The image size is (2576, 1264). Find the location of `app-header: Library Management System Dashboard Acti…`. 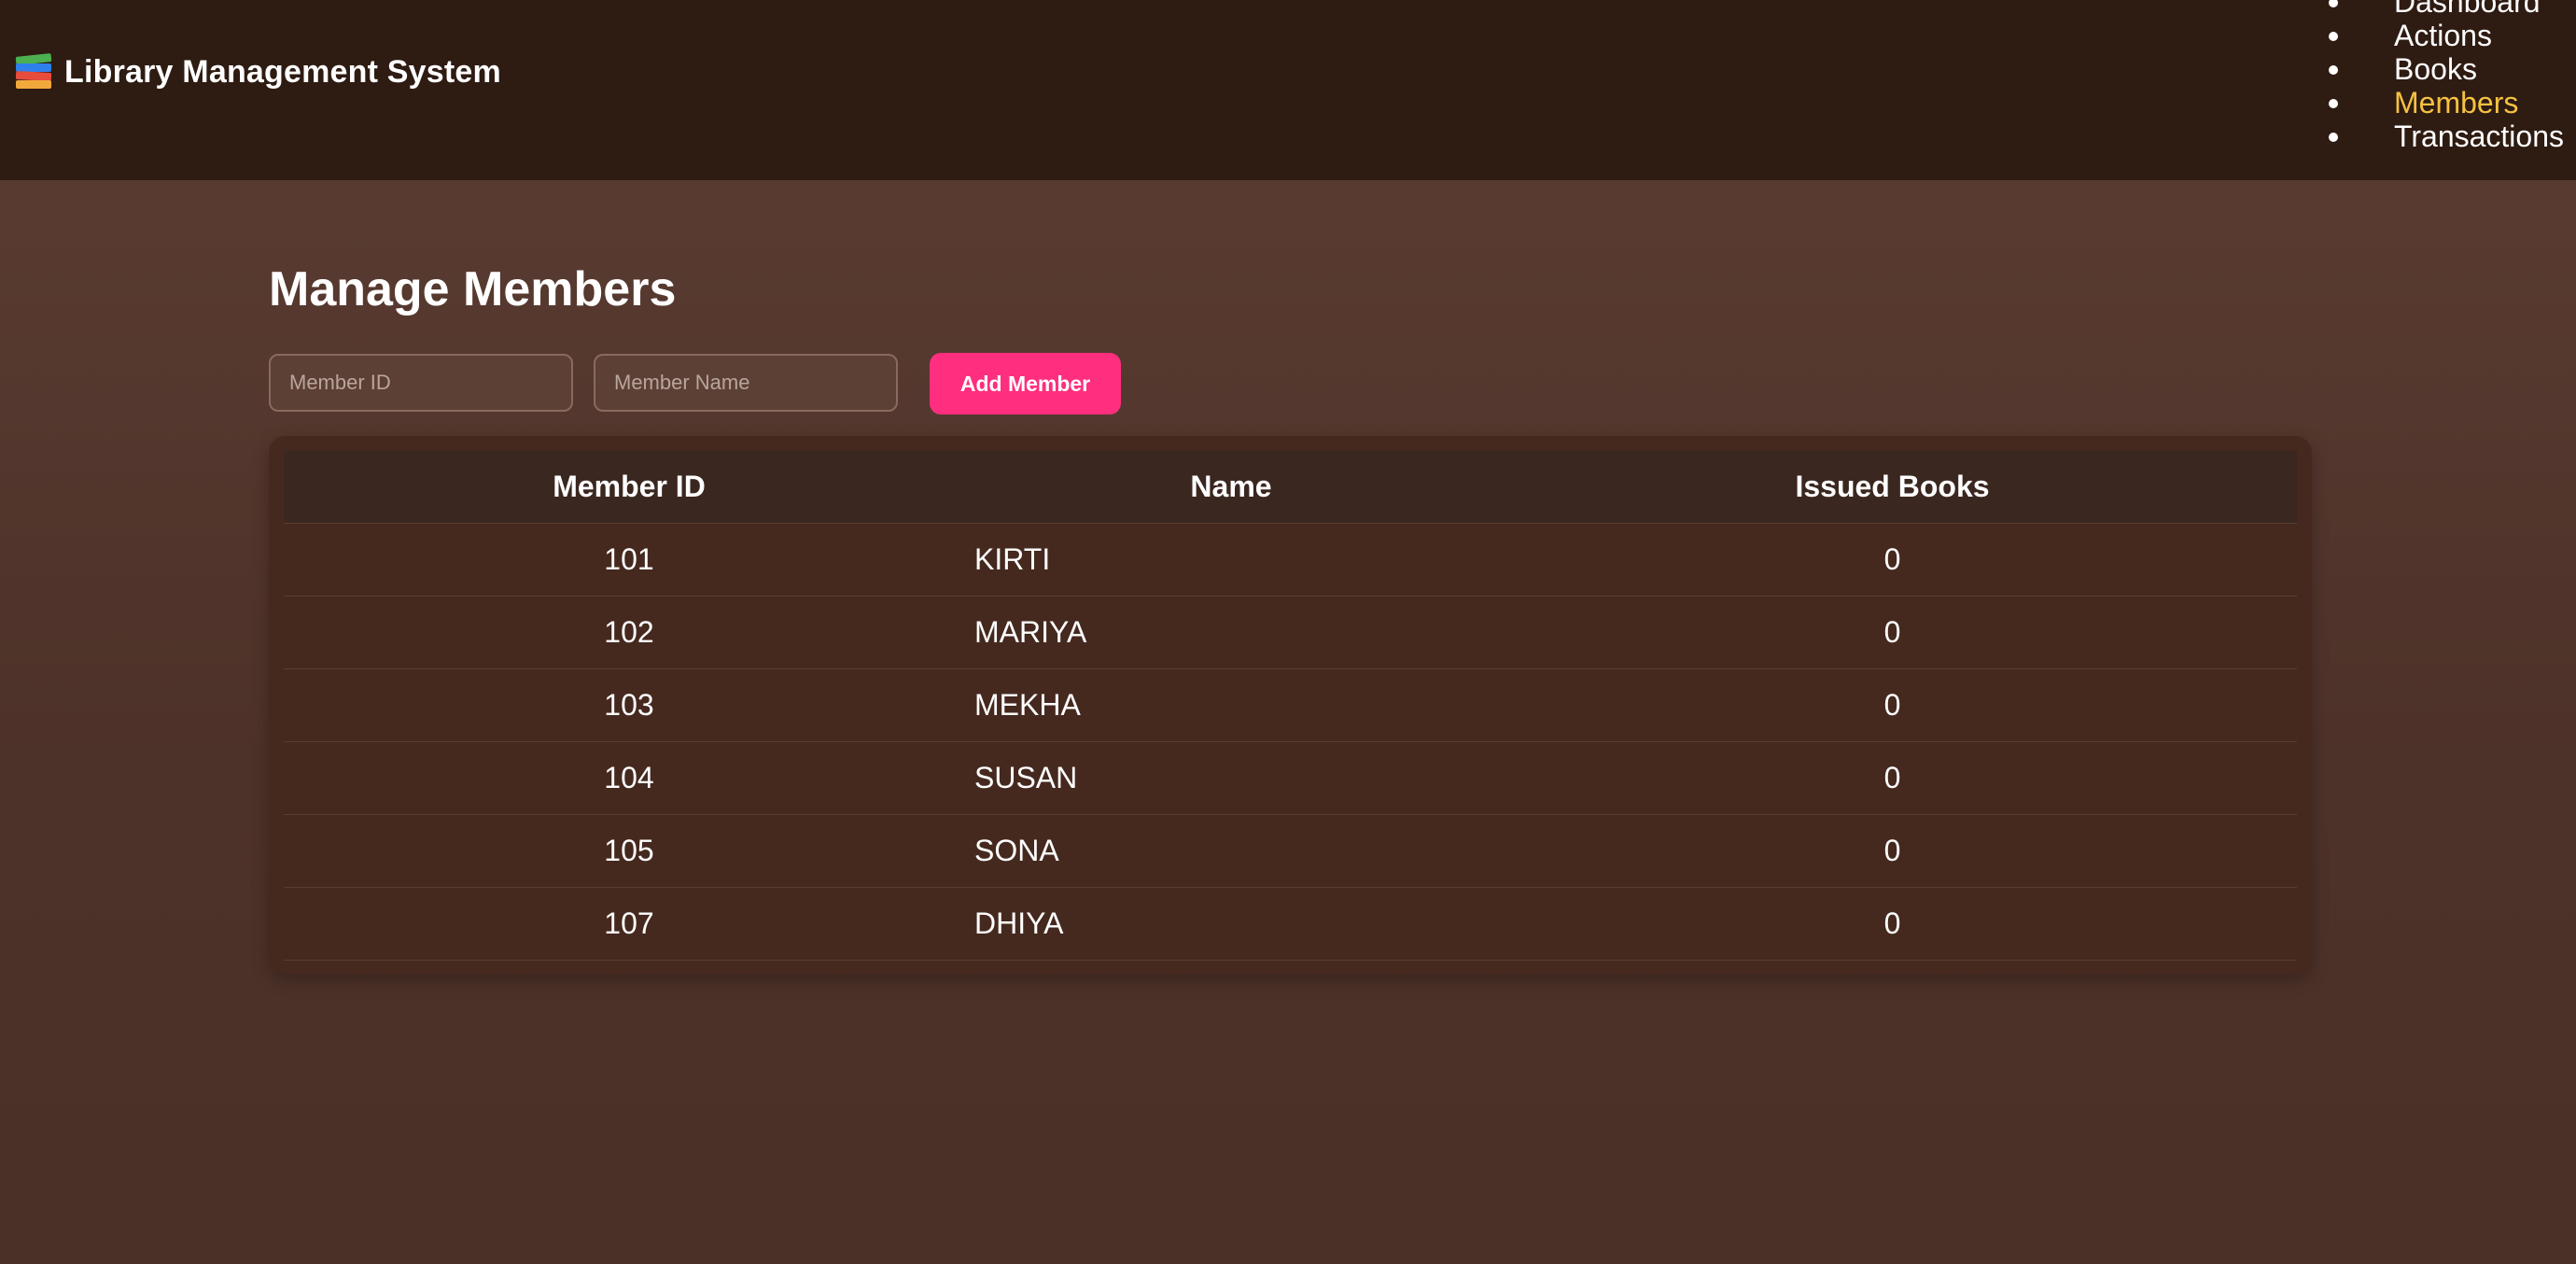

app-header: Library Management System Dashboard Acti… is located at coordinates (1288, 90).